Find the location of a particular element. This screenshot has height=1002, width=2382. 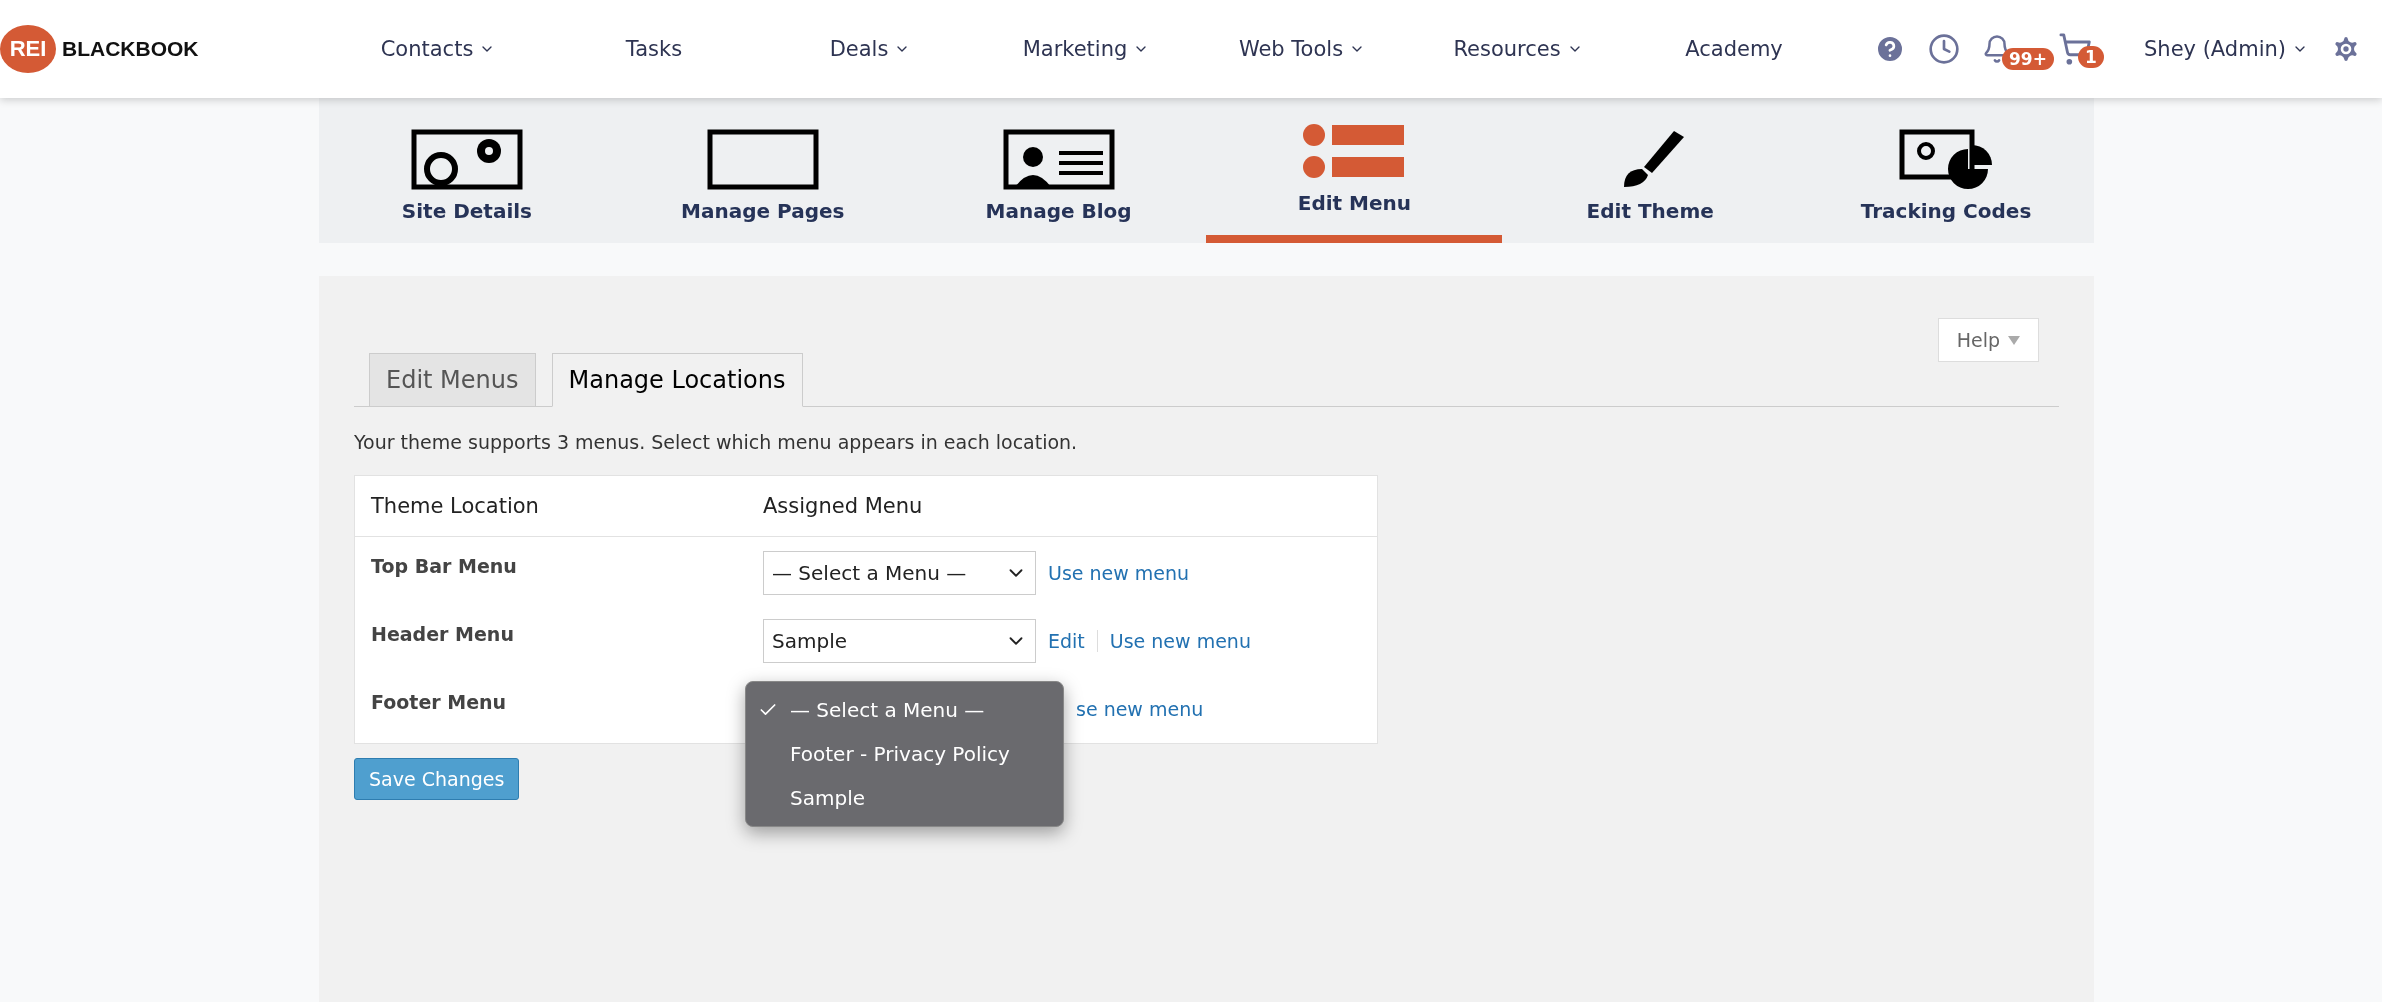

menu-select: Sample is located at coordinates (899, 641).